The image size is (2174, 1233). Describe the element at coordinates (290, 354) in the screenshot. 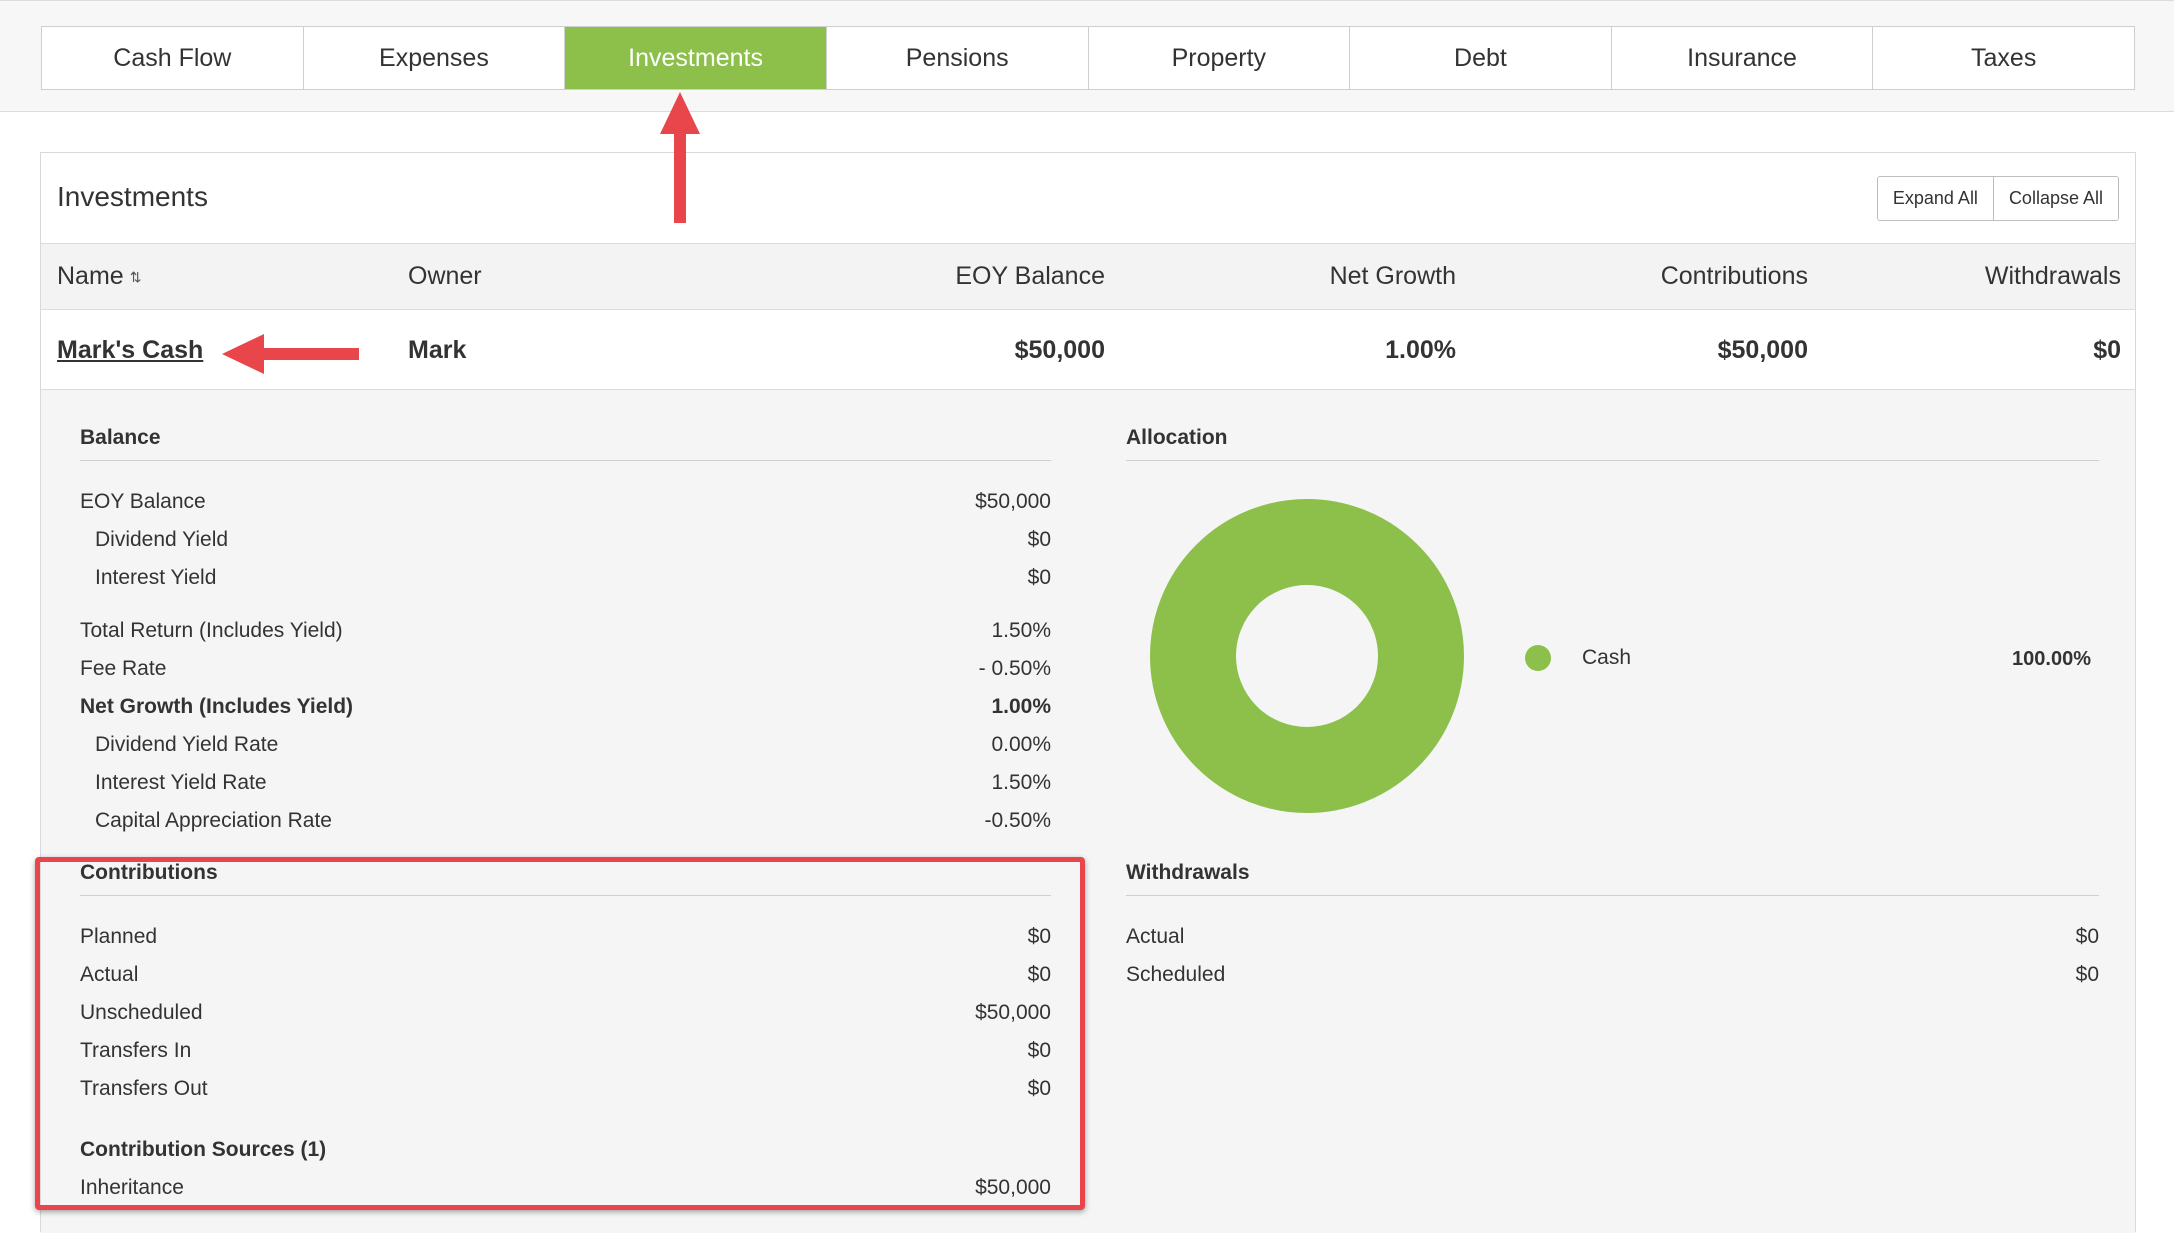

I see `annotation-arrow-left-icon` at that location.